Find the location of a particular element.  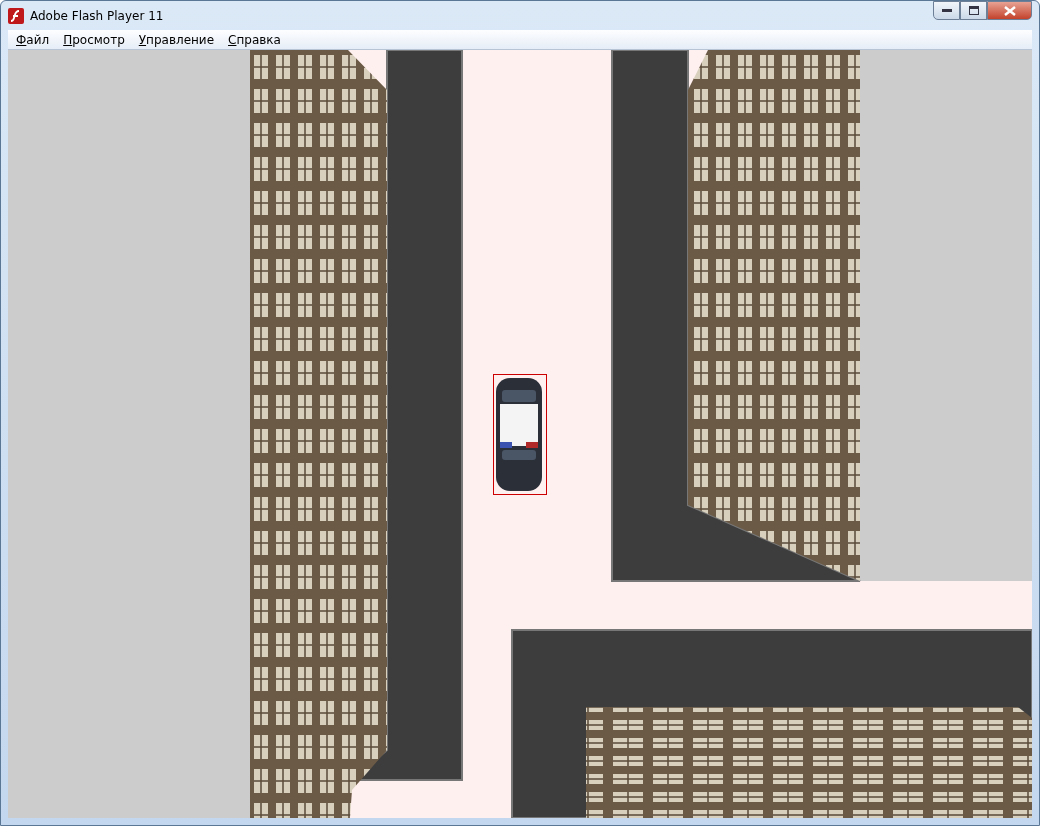

maximize-button is located at coordinates (973, 10).